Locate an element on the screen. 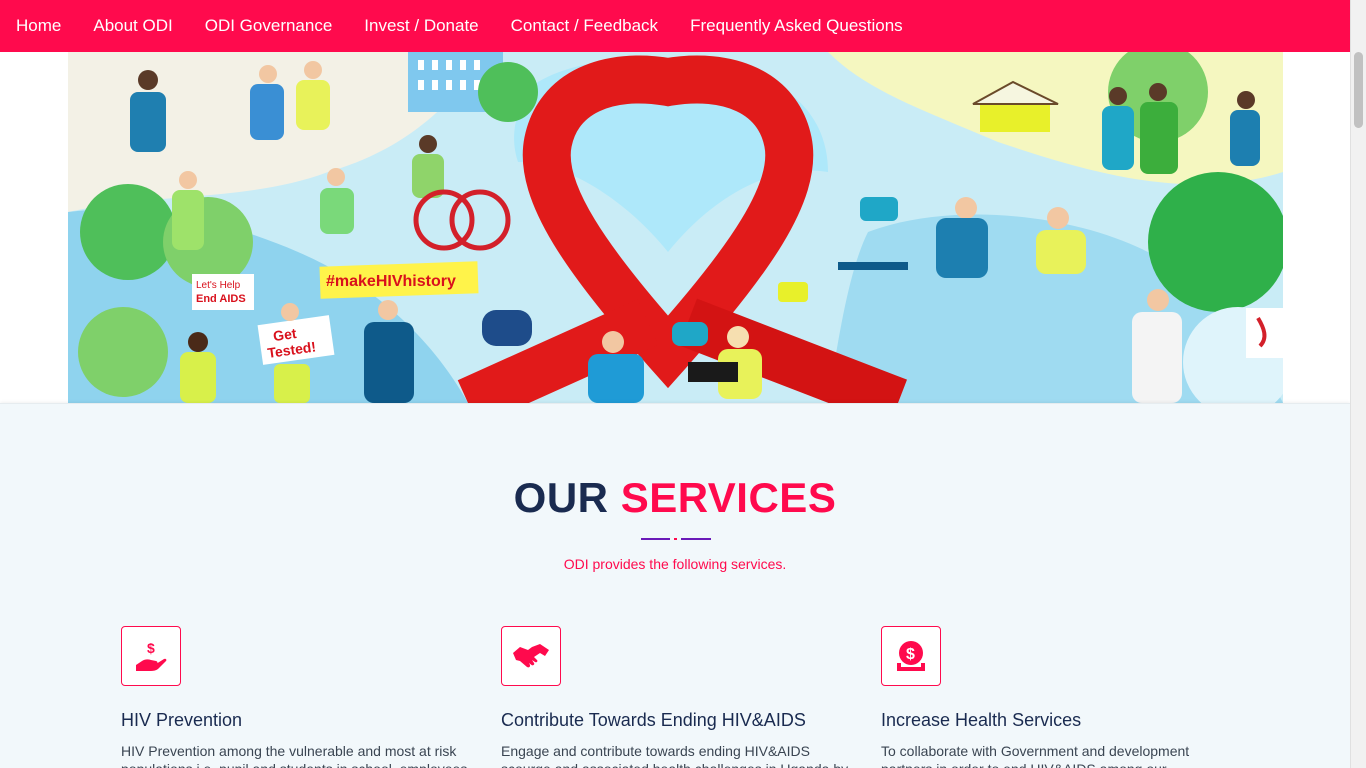  svg-text: End AIDS is located at coordinates (221, 299).